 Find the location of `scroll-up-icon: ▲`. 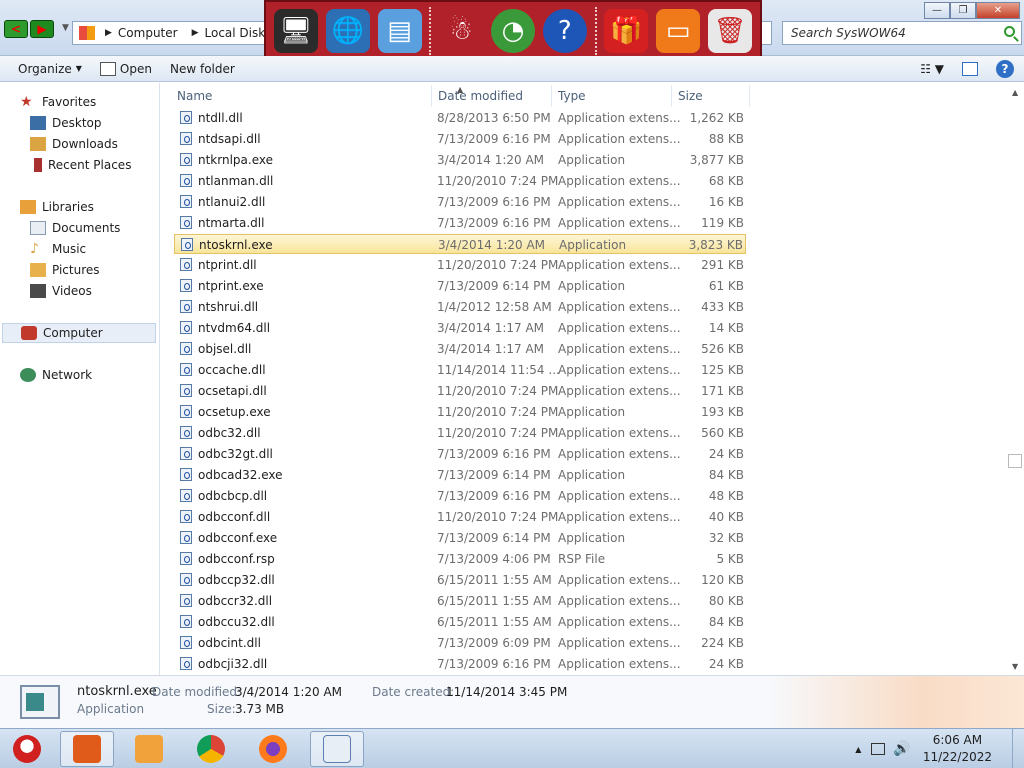

scroll-up-icon: ▲ is located at coordinates (1015, 92).